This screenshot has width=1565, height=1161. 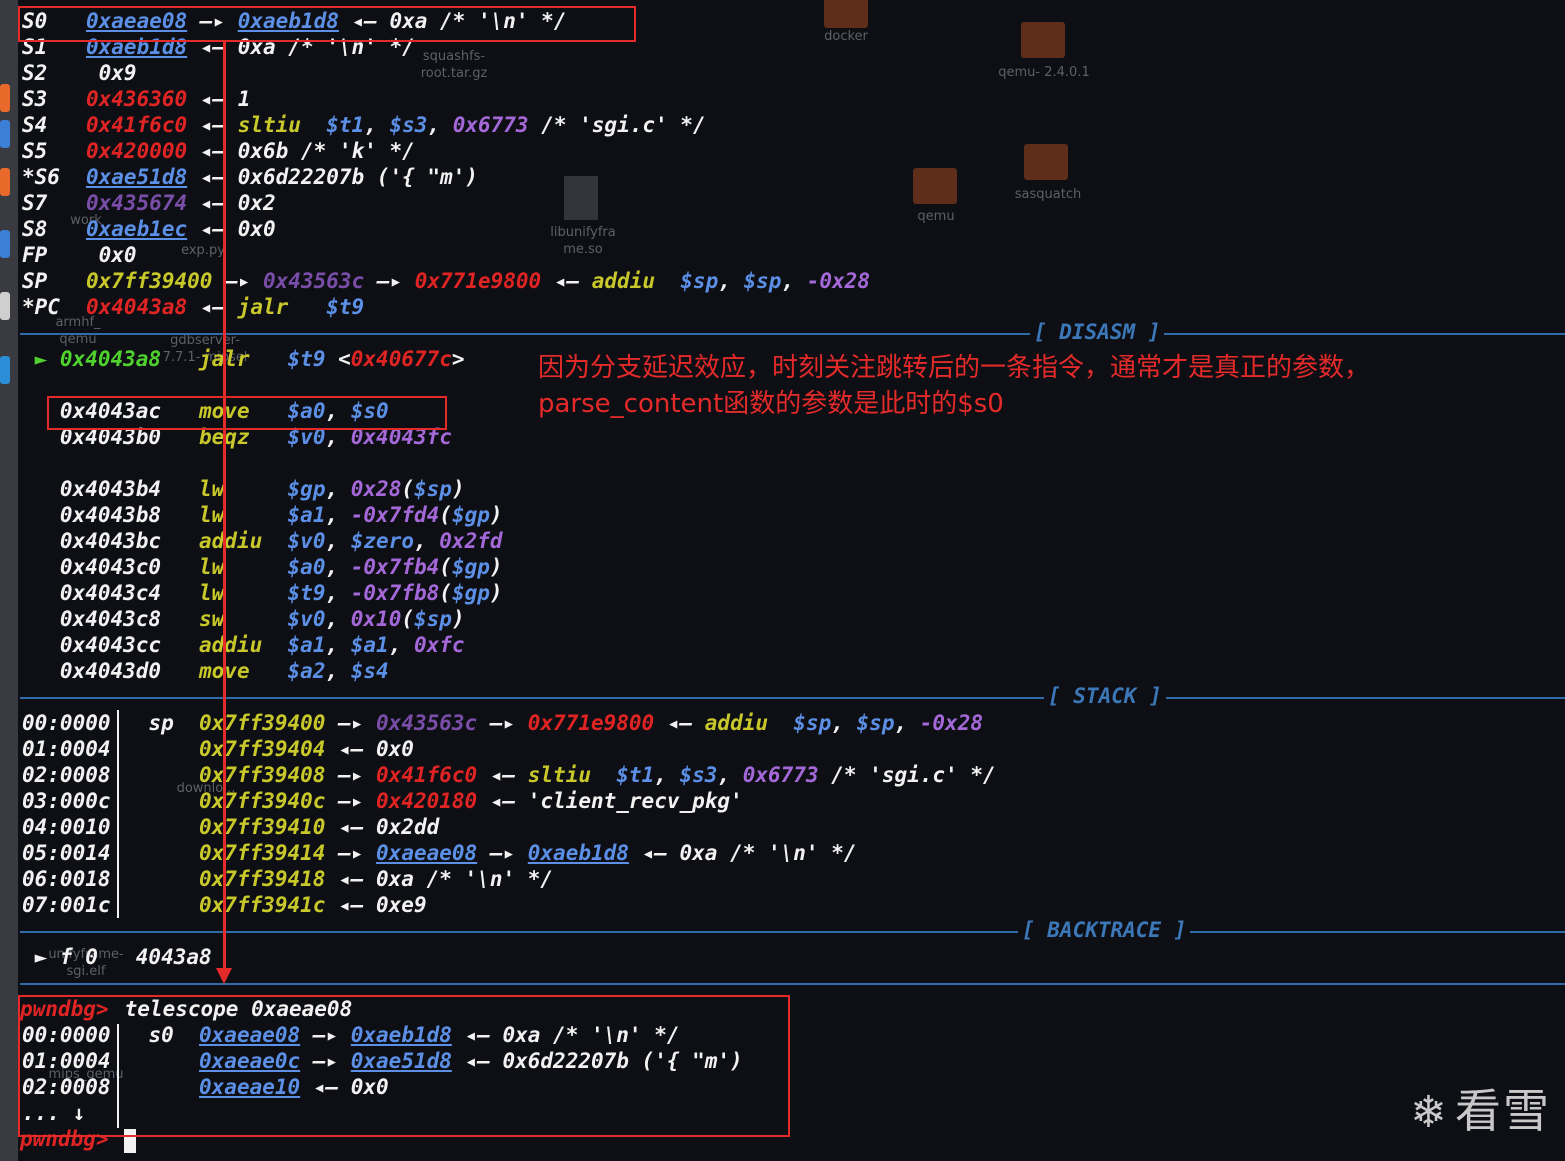 I want to click on token: 0x7ff39418, so click(x=262, y=879).